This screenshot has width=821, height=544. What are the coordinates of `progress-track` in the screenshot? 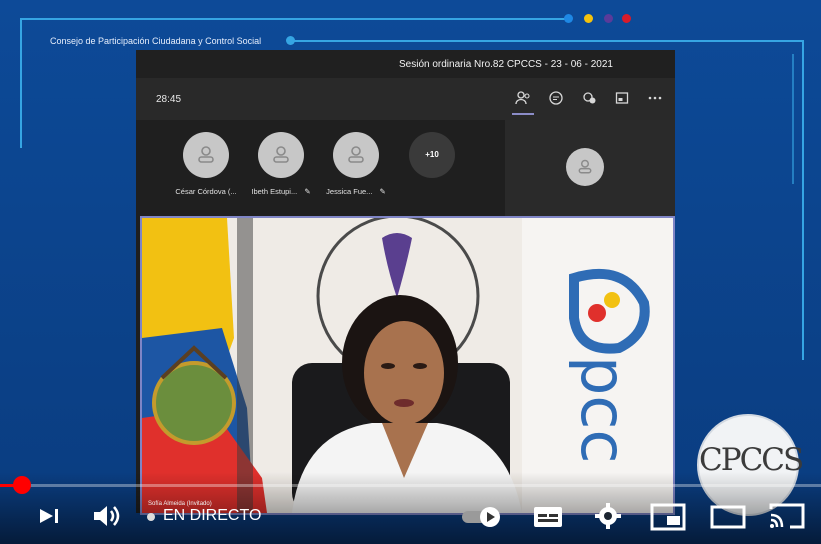 It's located at (410, 485).